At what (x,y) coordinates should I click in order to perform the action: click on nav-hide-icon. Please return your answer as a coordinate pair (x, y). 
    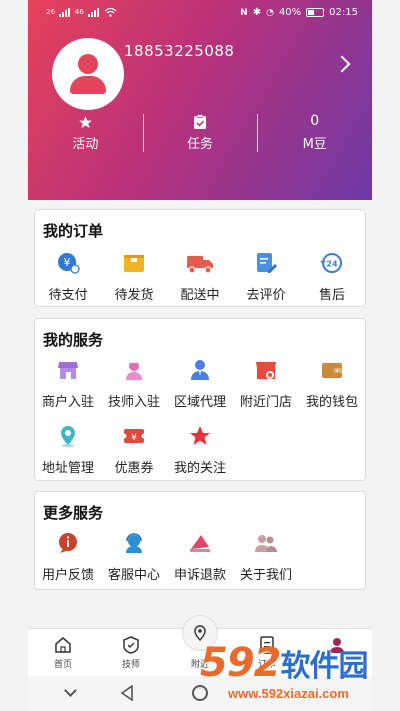
    Looking at the image, I should click on (70, 690).